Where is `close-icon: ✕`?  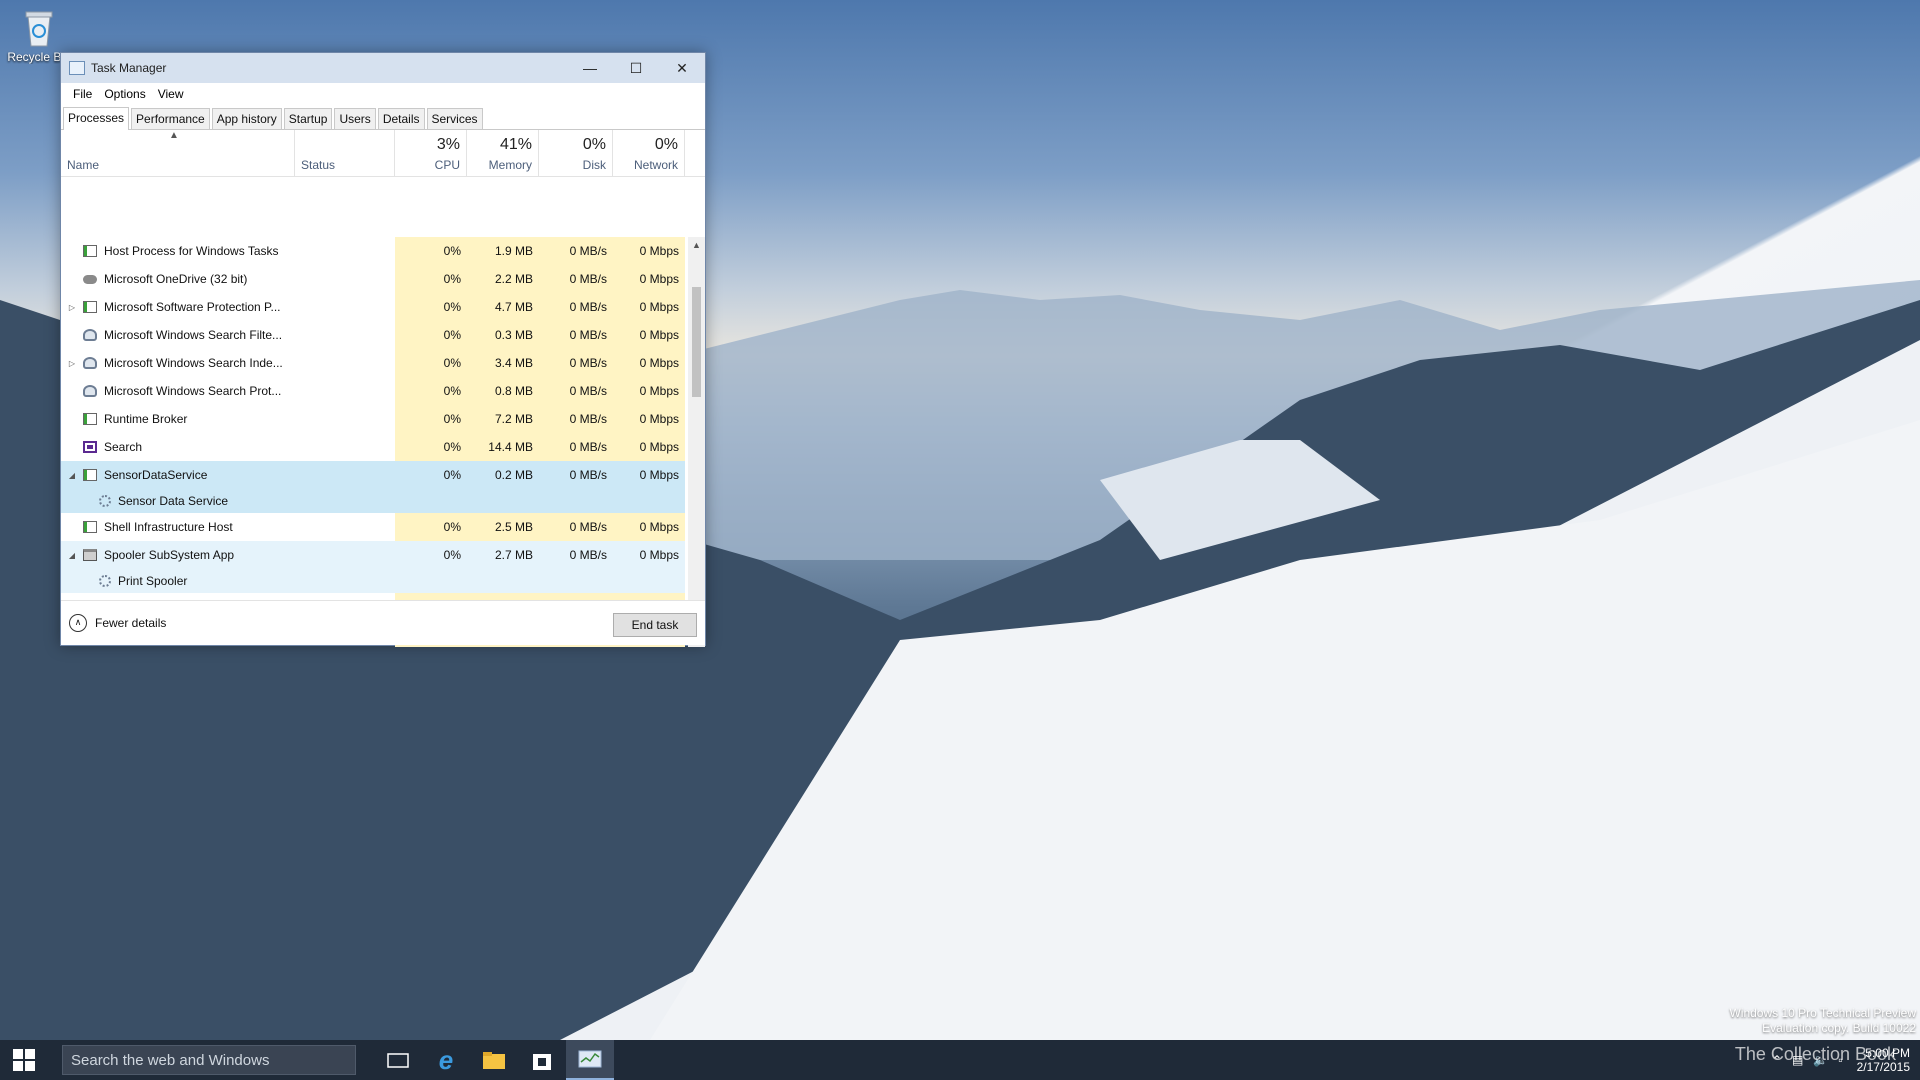
close-icon: ✕ is located at coordinates (682, 67).